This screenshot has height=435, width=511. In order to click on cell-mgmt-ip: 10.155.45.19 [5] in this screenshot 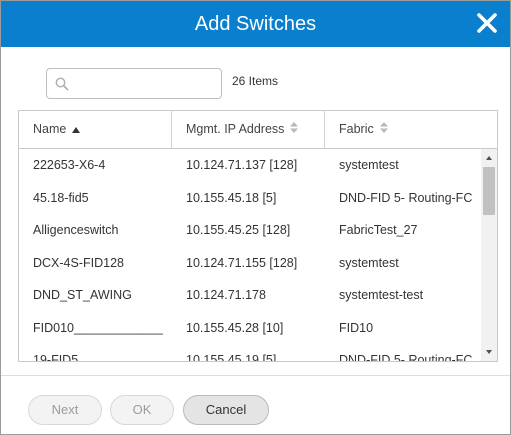, I will do `click(231, 357)`.